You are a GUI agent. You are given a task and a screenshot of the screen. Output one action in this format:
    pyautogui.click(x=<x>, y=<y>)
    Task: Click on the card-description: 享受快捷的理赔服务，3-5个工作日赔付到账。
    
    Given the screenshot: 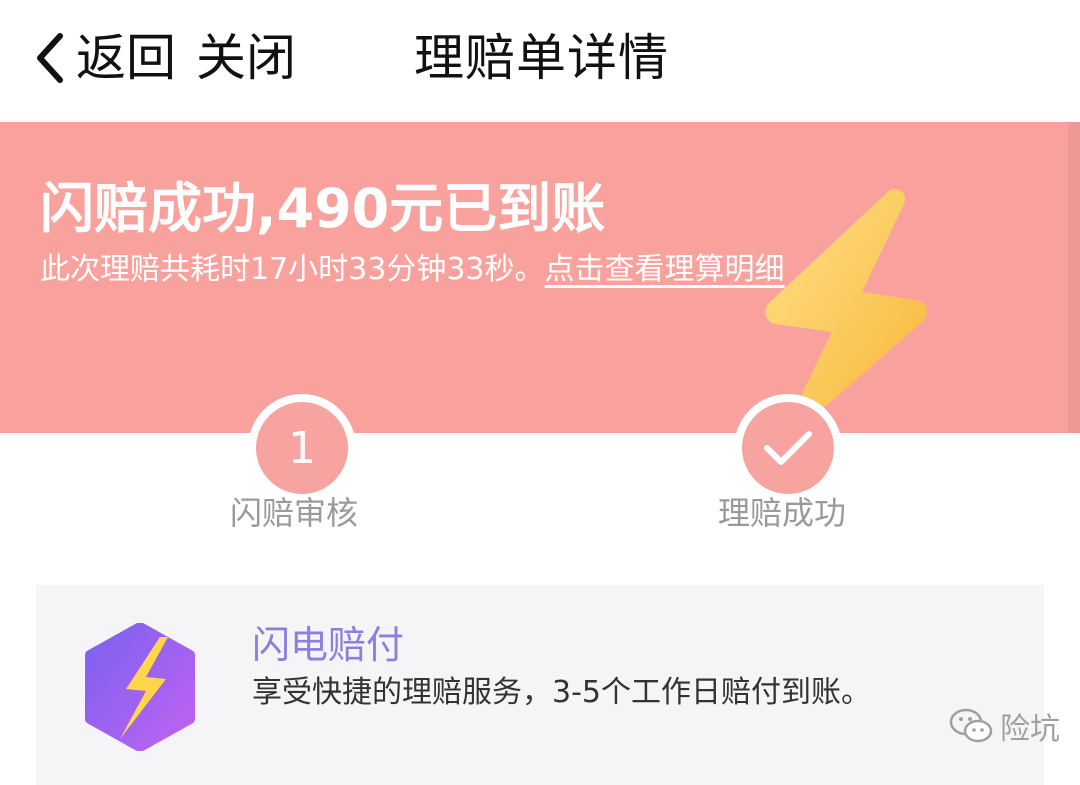 What is the action you would take?
    pyautogui.click(x=561, y=692)
    